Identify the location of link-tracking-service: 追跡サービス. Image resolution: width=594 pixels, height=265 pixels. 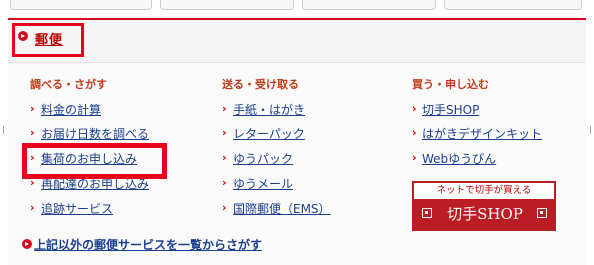
(77, 208).